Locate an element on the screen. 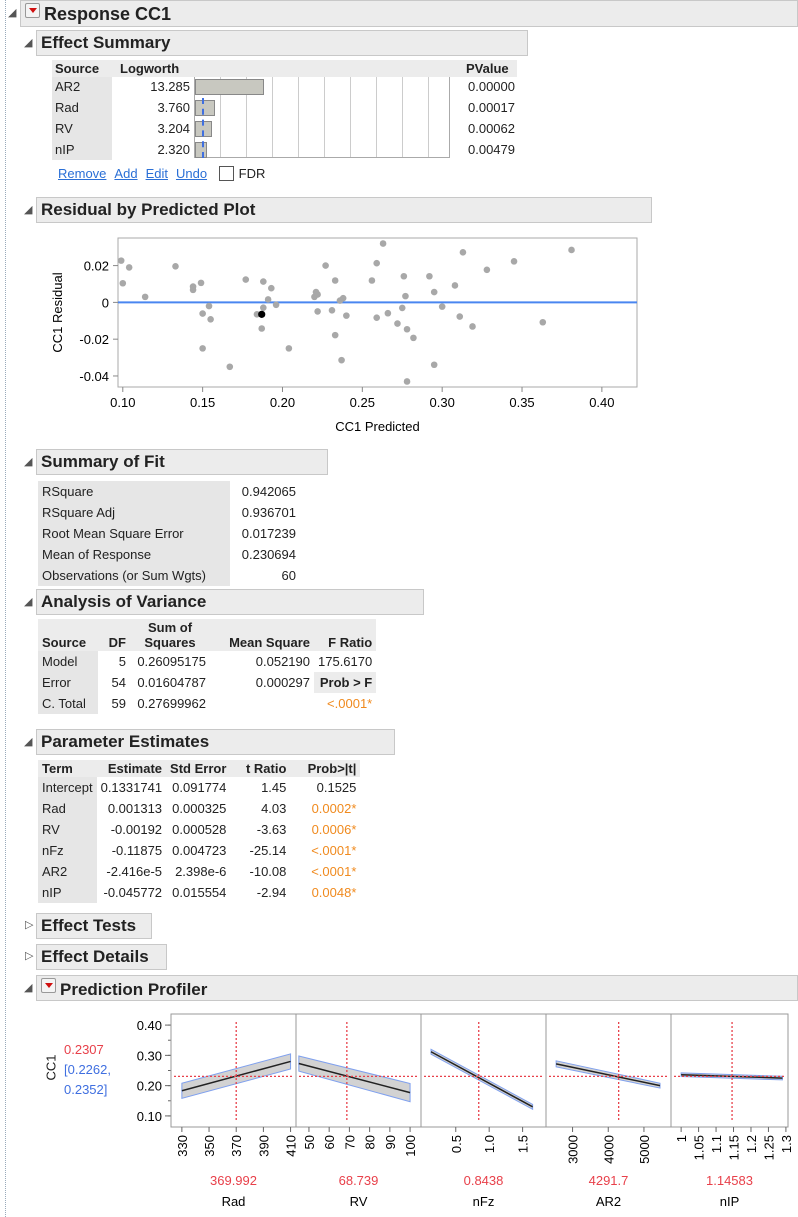 This screenshot has height=1217, width=798. section-title: Parameter Estimates is located at coordinates (125, 741).